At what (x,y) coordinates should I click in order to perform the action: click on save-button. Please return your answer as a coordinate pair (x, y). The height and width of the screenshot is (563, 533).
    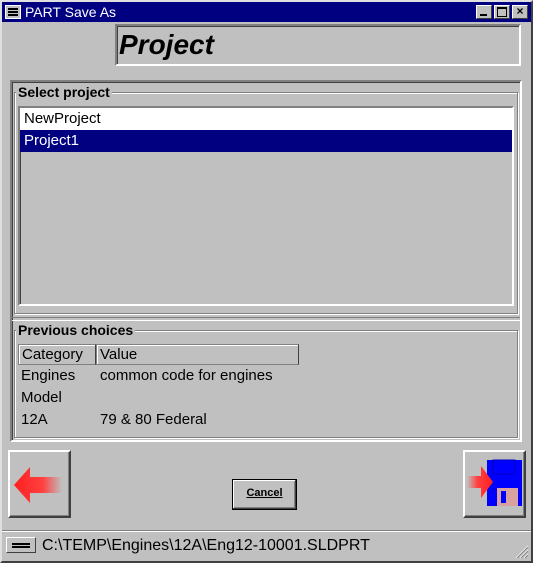
    Looking at the image, I should click on (494, 484).